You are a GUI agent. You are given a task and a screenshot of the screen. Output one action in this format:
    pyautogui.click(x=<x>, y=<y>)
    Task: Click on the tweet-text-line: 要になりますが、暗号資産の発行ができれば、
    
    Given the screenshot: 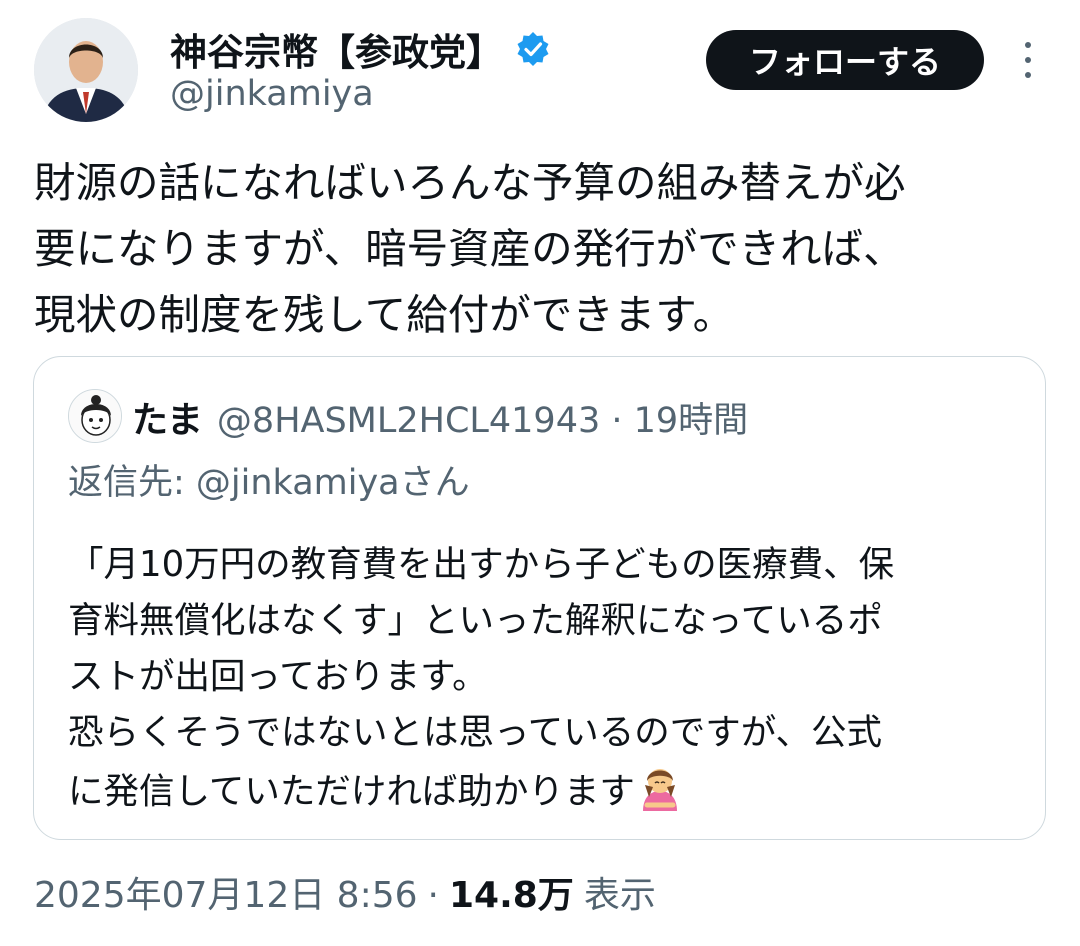 What is the action you would take?
    pyautogui.click(x=469, y=248)
    